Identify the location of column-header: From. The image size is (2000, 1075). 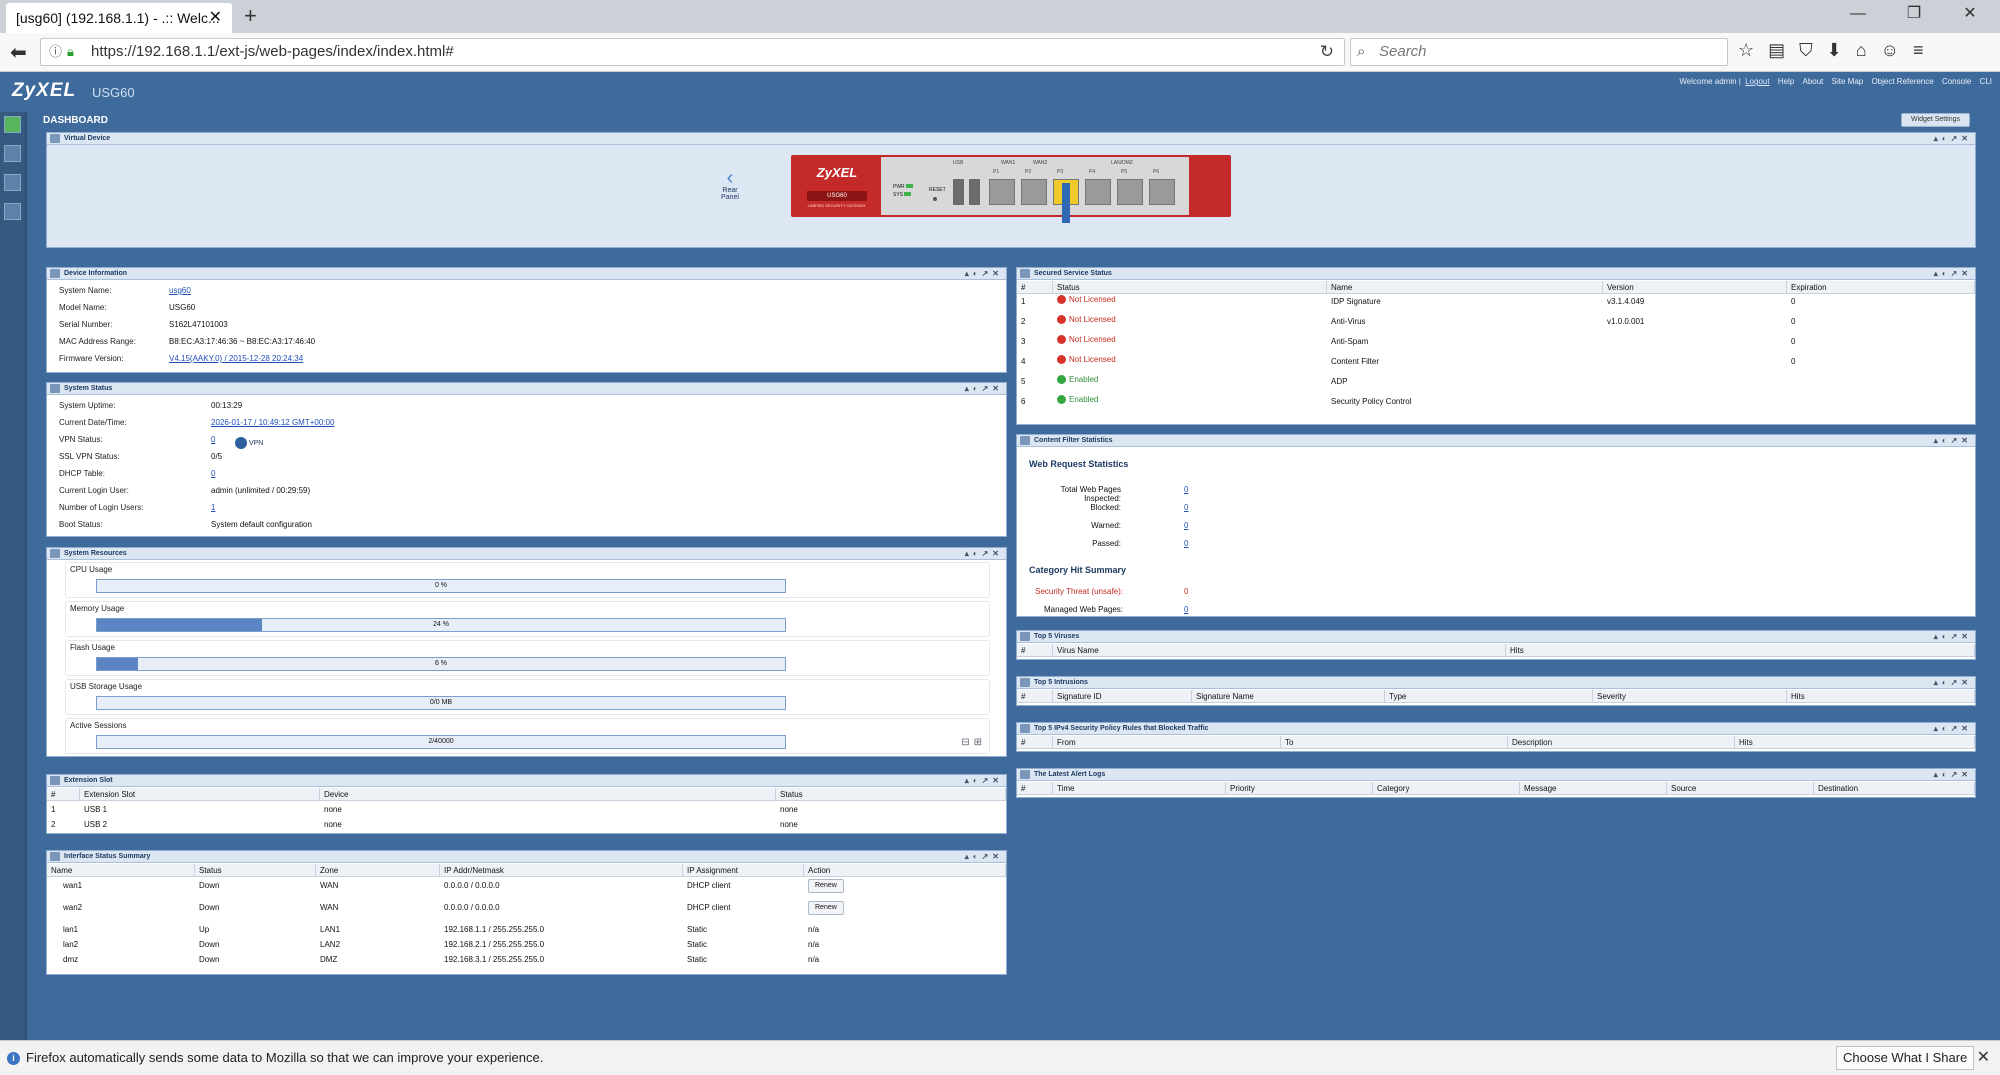
(1167, 742).